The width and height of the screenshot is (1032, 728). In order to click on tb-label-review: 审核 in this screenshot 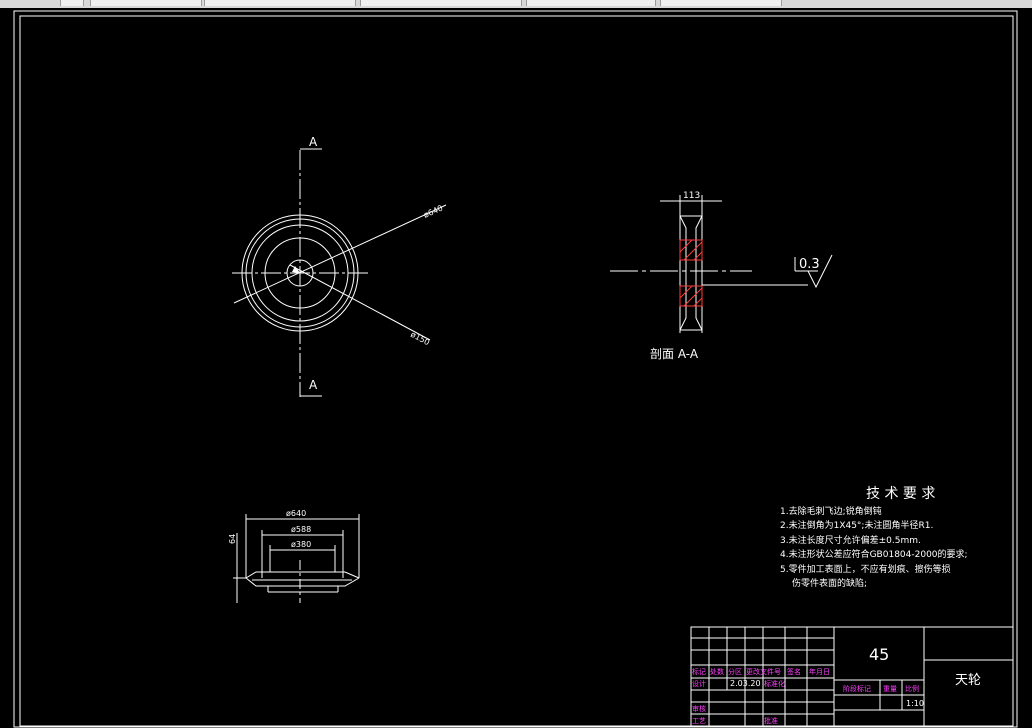, I will do `click(699, 708)`.